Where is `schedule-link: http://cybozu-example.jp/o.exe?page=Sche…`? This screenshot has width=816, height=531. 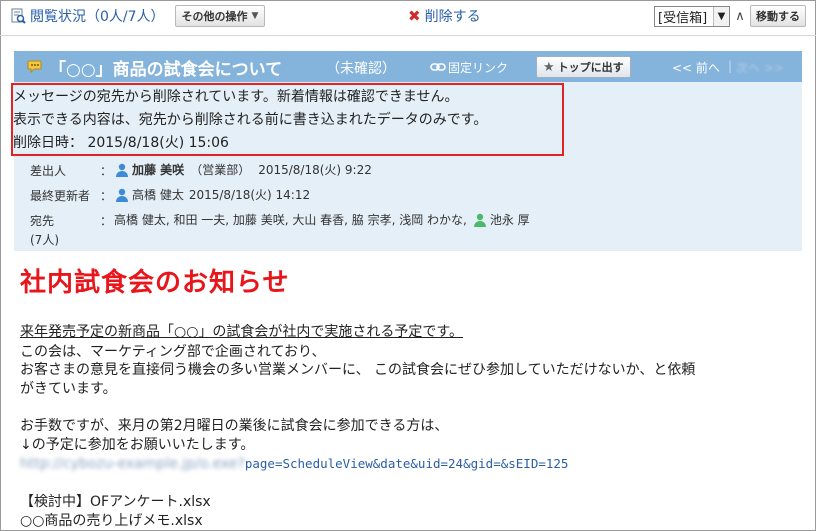
schedule-link: http://cybozu-example.jp/o.exe?page=Sche… is located at coordinates (294, 464).